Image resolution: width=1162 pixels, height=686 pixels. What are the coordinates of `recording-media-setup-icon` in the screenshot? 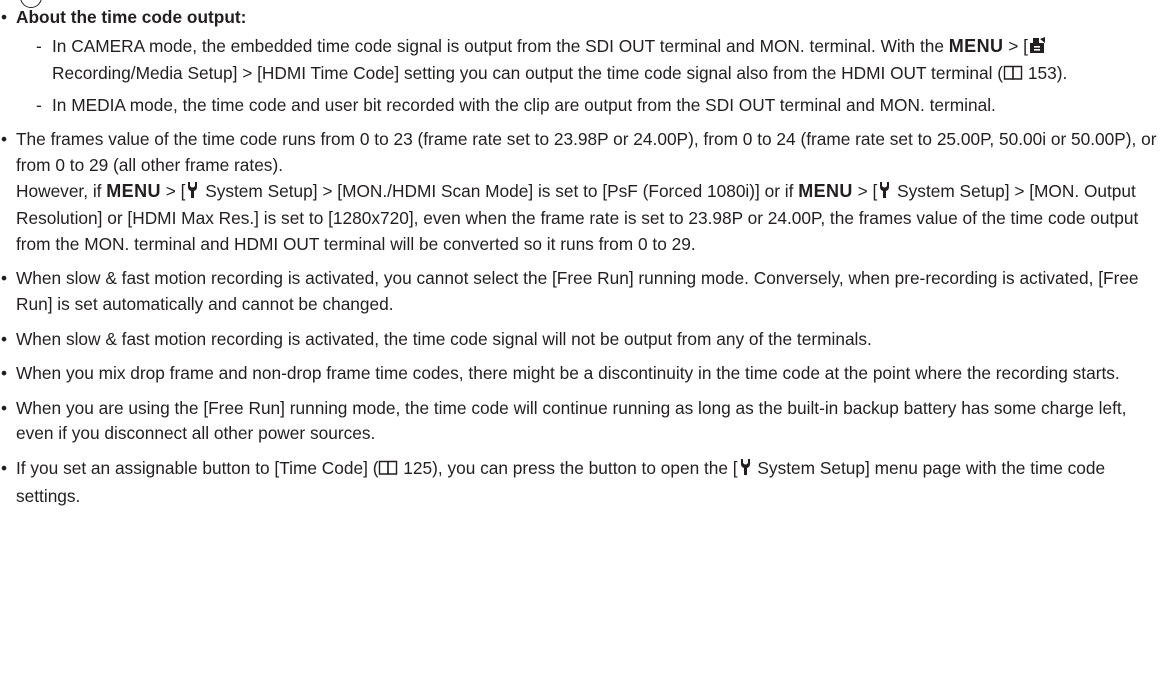 It's located at (1037, 49).